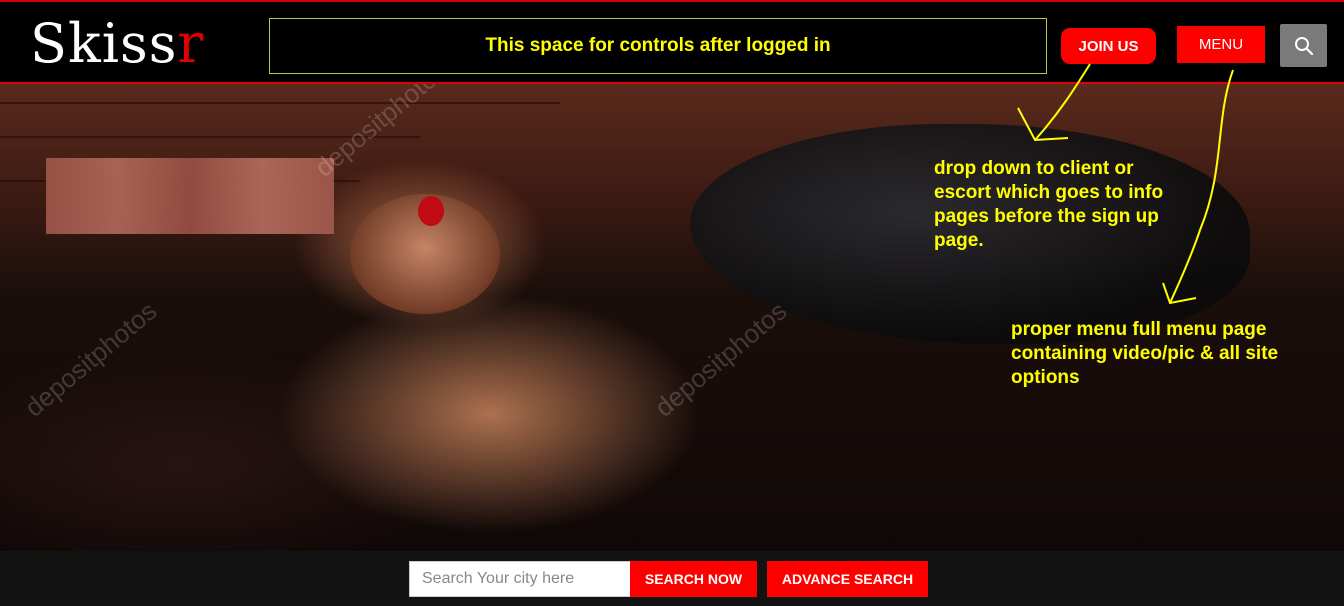 The height and width of the screenshot is (606, 1344). Describe the element at coordinates (1043, 124) in the screenshot. I see `join-arrowhead` at that location.